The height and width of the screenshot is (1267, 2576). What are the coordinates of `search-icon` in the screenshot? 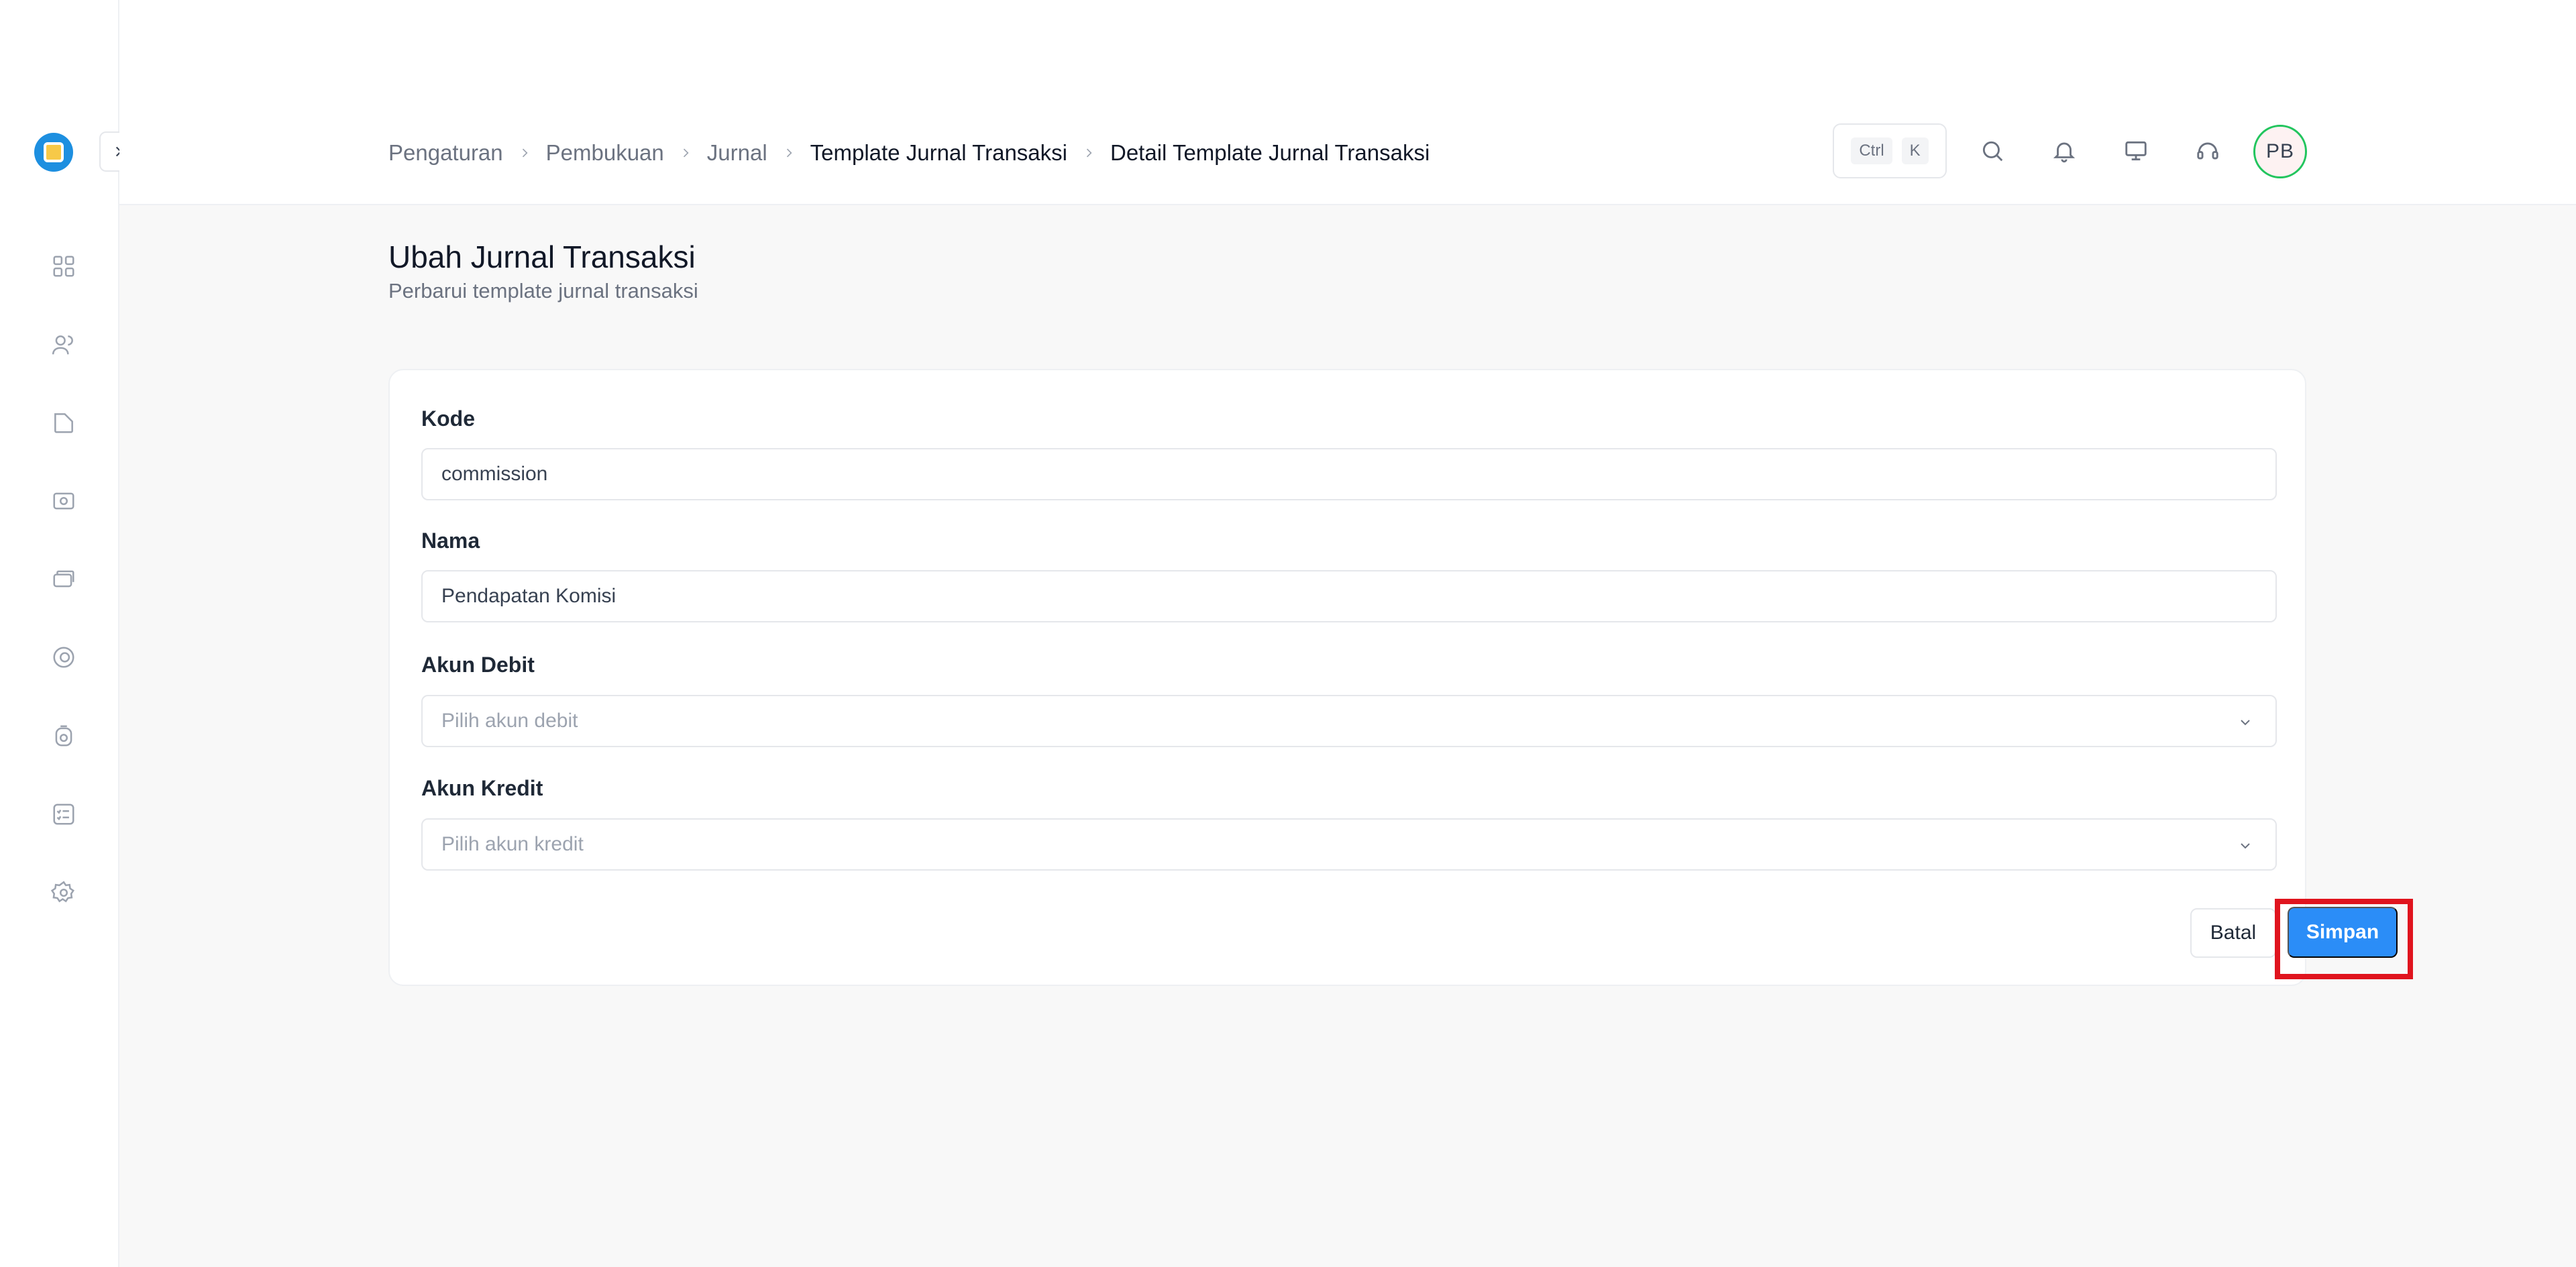 It's located at (1992, 151).